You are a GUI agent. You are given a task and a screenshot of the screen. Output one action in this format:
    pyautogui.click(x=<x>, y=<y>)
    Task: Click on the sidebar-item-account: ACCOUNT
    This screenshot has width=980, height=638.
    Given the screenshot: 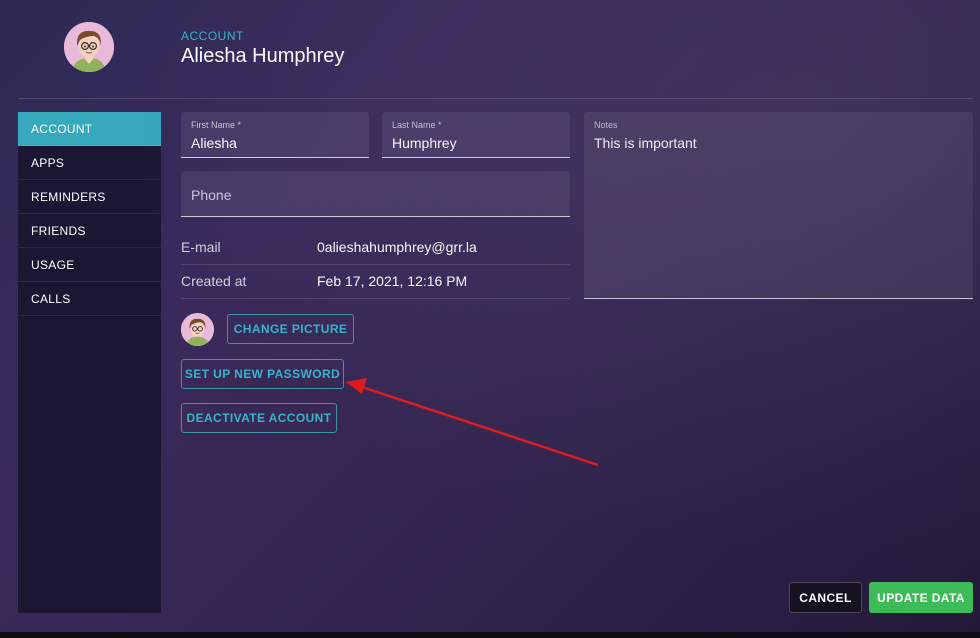 What is the action you would take?
    pyautogui.click(x=89, y=129)
    